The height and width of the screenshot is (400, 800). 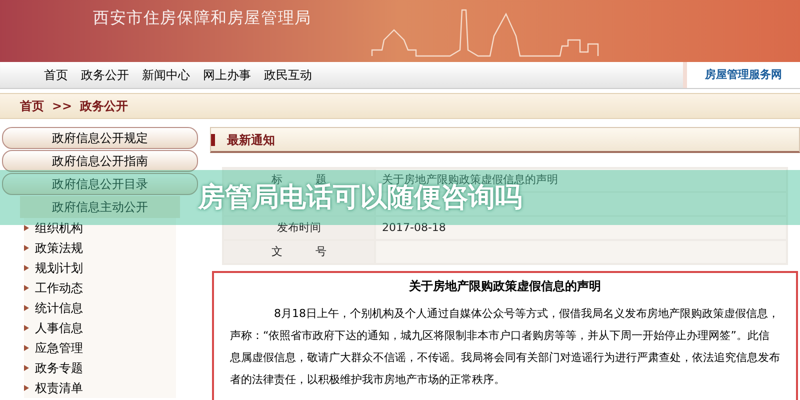 What do you see at coordinates (227, 75) in the screenshot?
I see `nav-link: 网上办事` at bounding box center [227, 75].